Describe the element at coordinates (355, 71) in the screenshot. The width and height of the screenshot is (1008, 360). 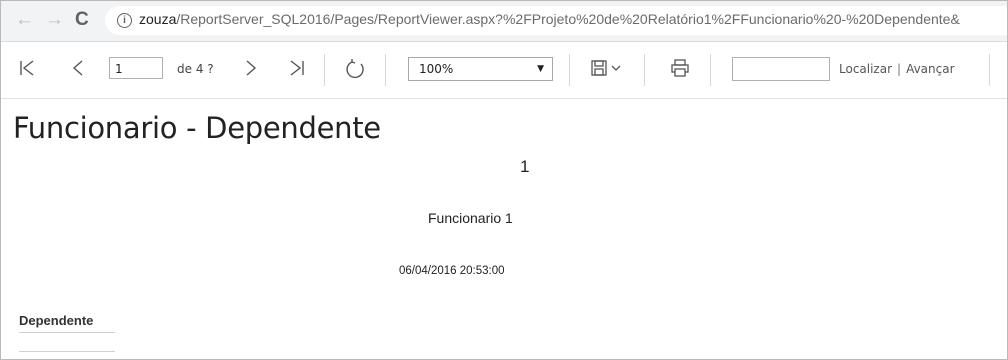
I see `refresh-icon` at that location.